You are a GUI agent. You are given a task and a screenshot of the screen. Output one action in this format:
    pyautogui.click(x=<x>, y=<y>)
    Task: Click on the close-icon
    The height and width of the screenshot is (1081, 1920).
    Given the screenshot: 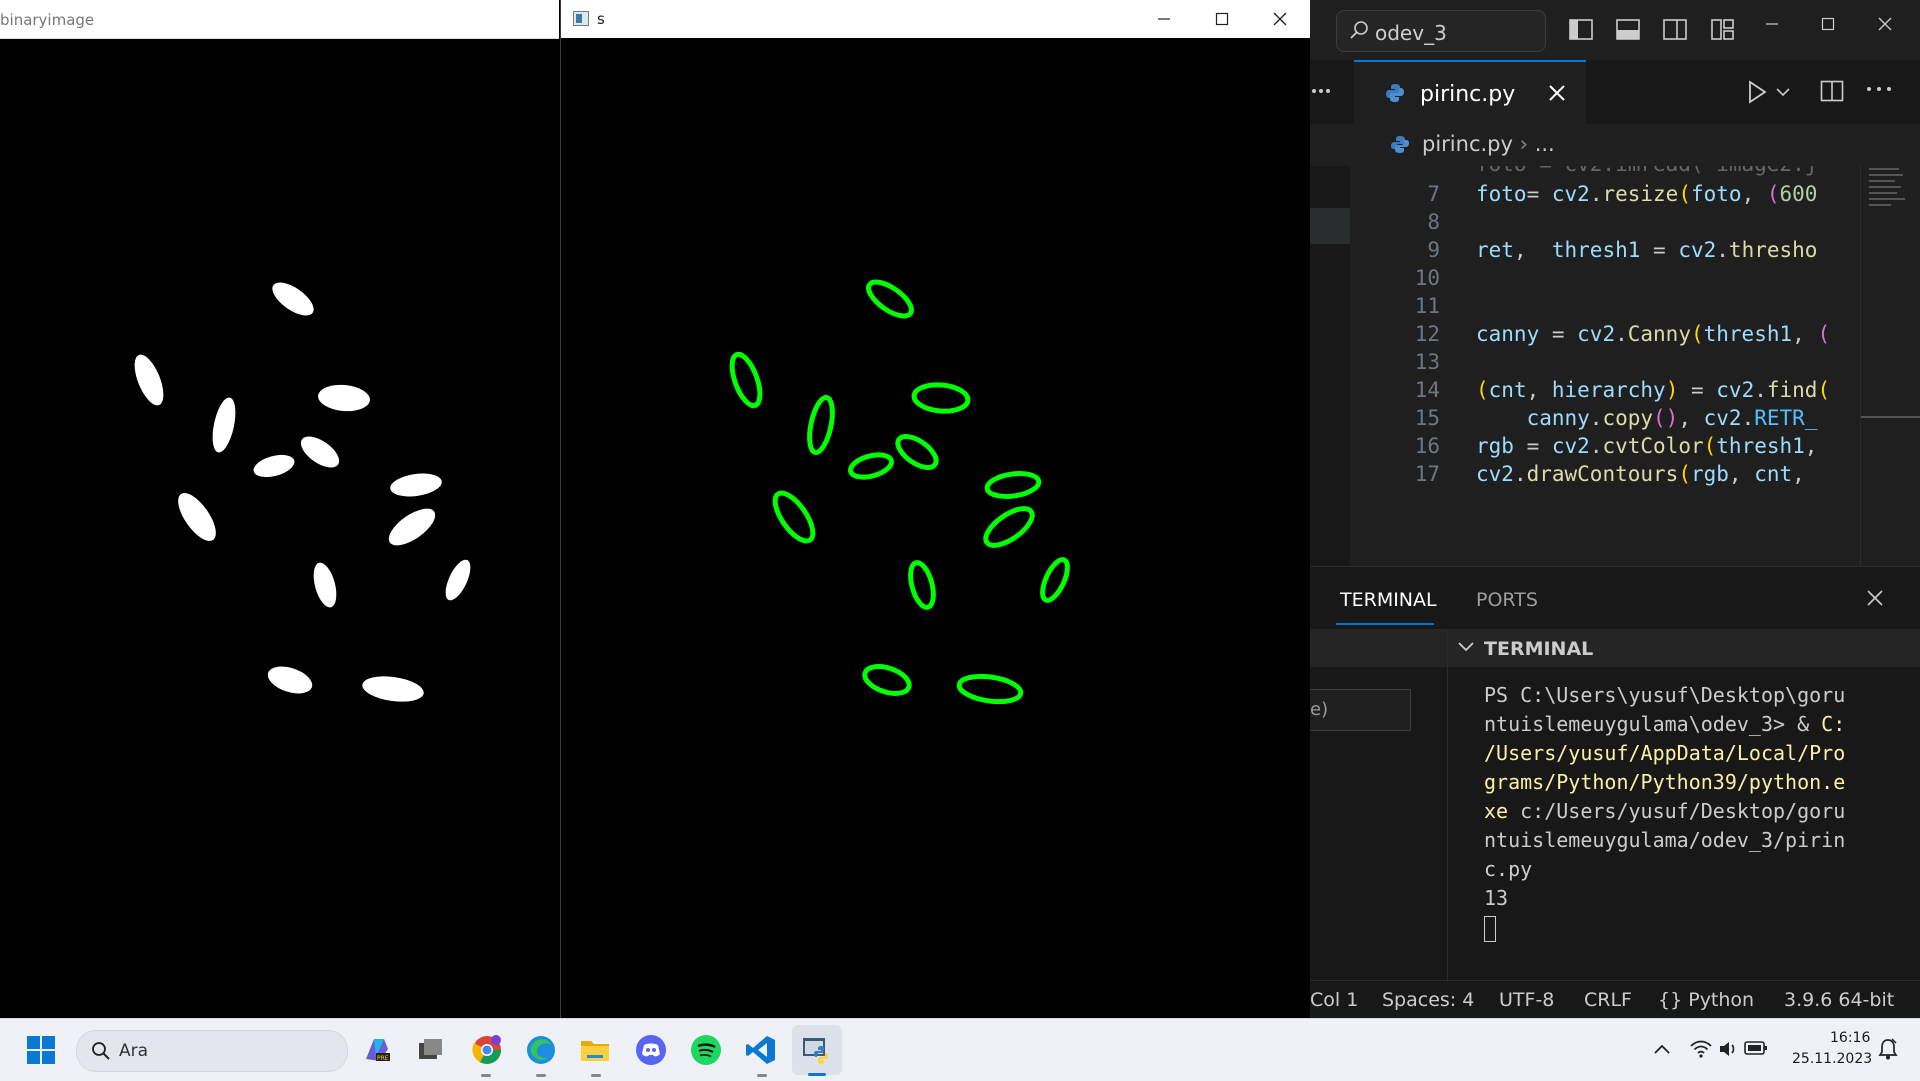 What is the action you would take?
    pyautogui.click(x=1280, y=19)
    